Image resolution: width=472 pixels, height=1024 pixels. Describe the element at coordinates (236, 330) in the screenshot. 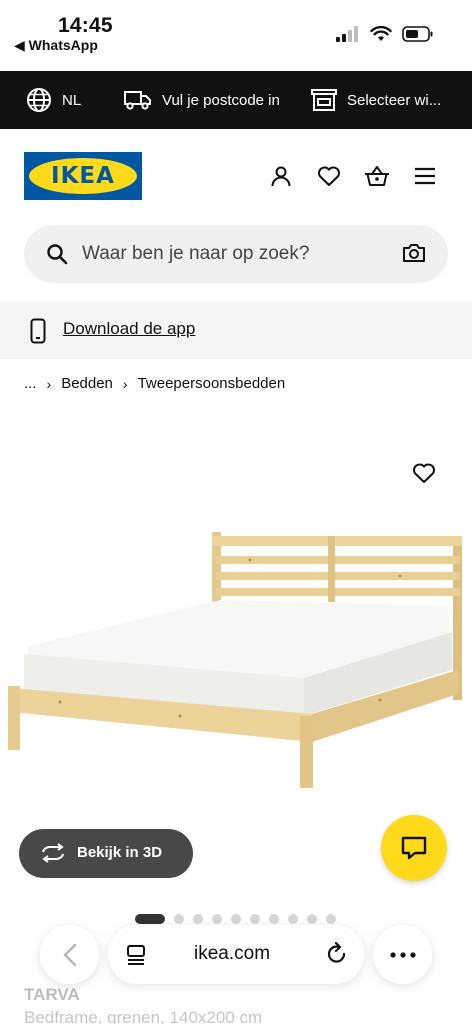

I see `download-app-banner: Download de app` at that location.